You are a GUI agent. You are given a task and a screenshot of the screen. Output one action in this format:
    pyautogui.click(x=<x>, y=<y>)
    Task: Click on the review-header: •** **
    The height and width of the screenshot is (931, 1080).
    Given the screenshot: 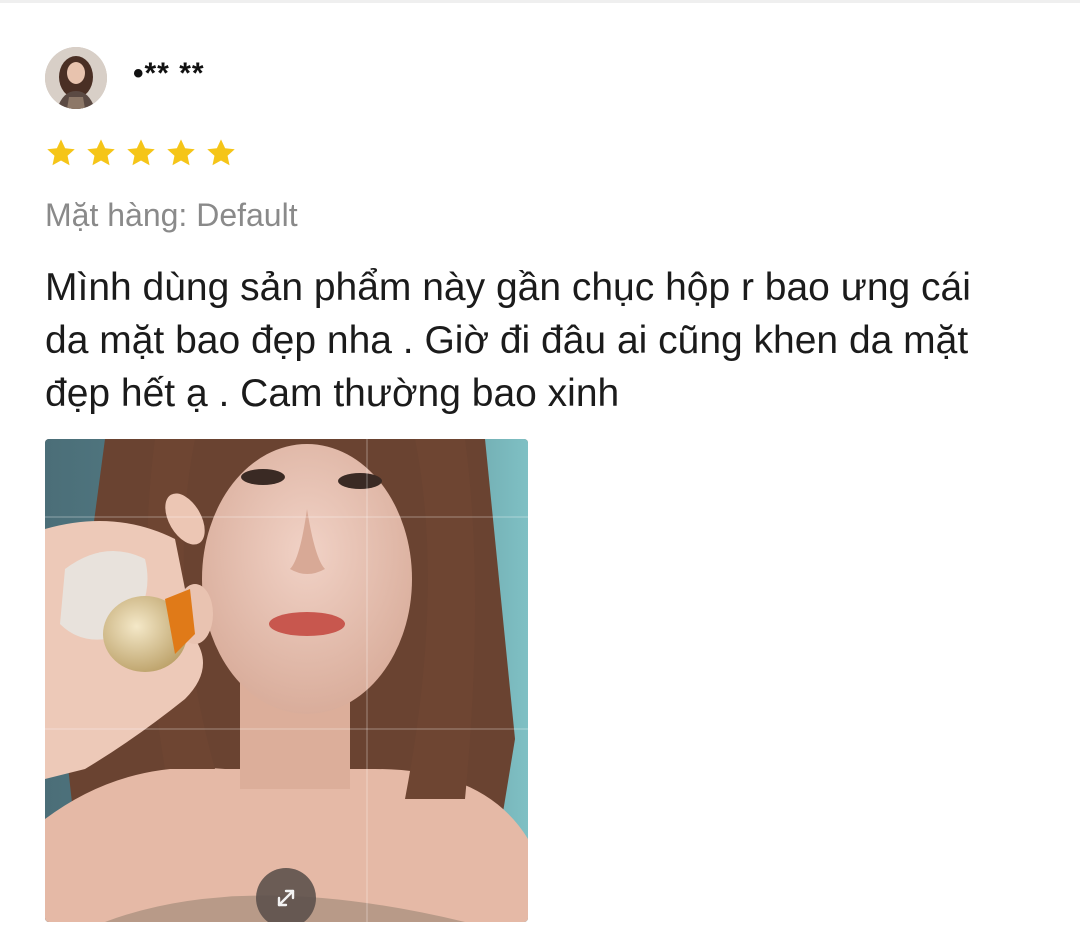 What is the action you would take?
    pyautogui.click(x=540, y=78)
    